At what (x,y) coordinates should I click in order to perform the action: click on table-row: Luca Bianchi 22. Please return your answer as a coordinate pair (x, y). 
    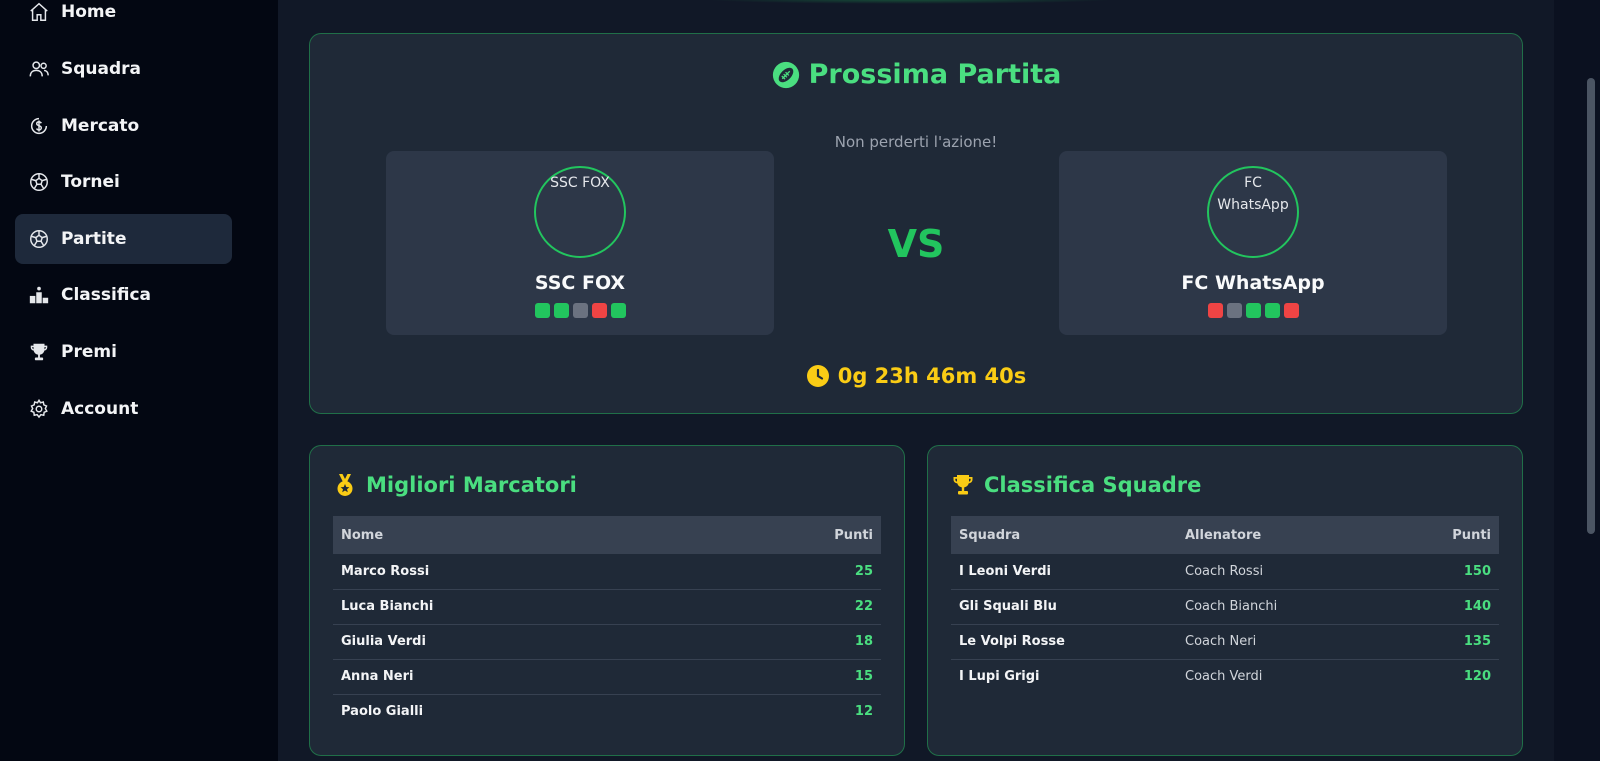
    Looking at the image, I should click on (607, 607).